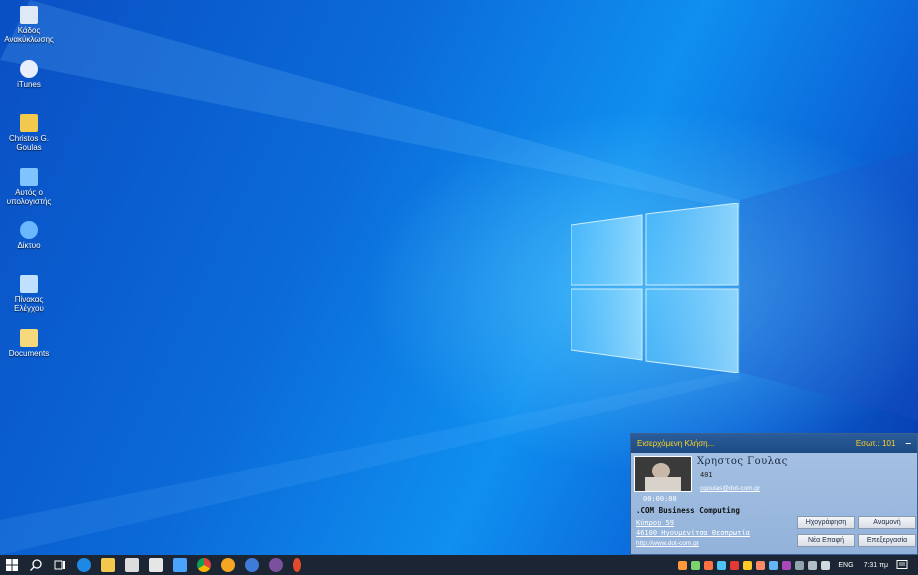 The height and width of the screenshot is (575, 918). I want to click on chrome-icon, so click(204, 565).